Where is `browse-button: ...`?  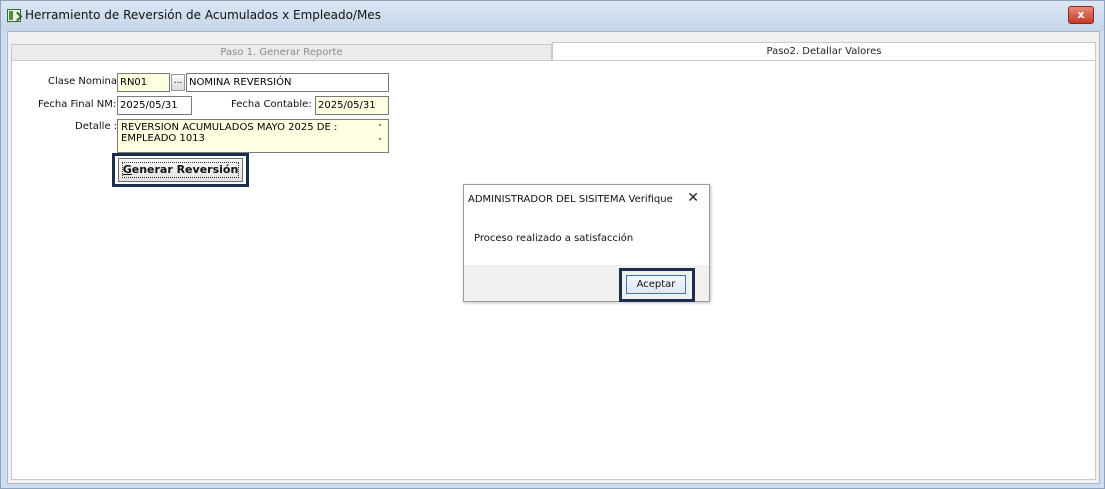
browse-button: ... is located at coordinates (178, 82).